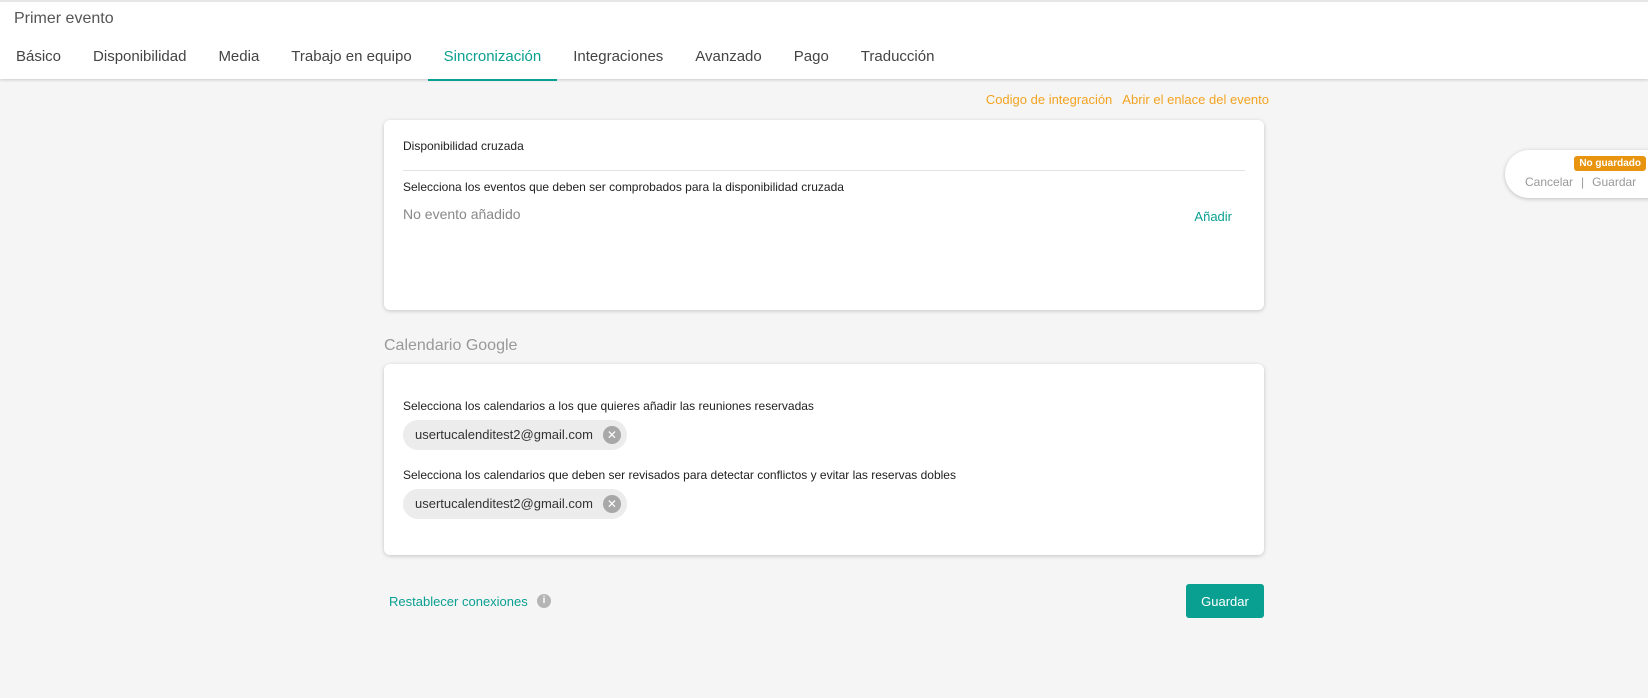  What do you see at coordinates (728, 56) in the screenshot?
I see `tab-avanzado: Avanzado` at bounding box center [728, 56].